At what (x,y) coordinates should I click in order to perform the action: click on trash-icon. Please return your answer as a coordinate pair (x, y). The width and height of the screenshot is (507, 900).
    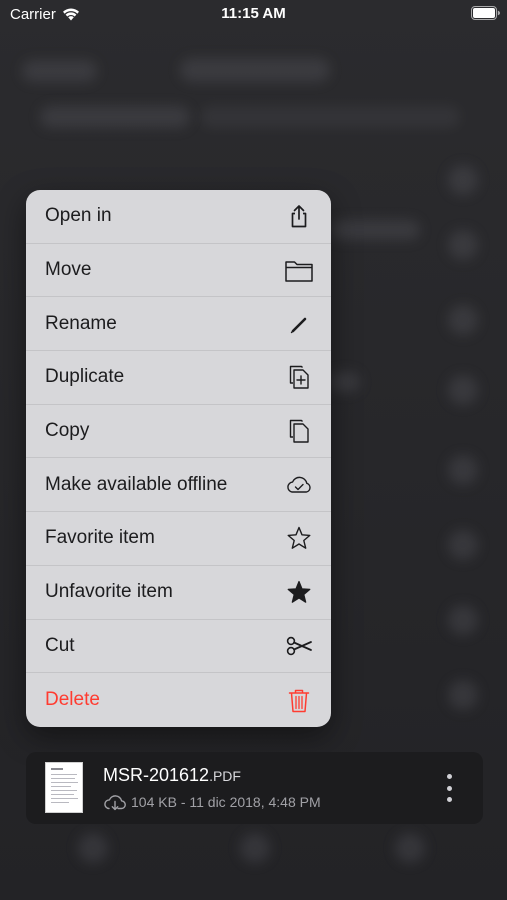
    Looking at the image, I should click on (299, 700).